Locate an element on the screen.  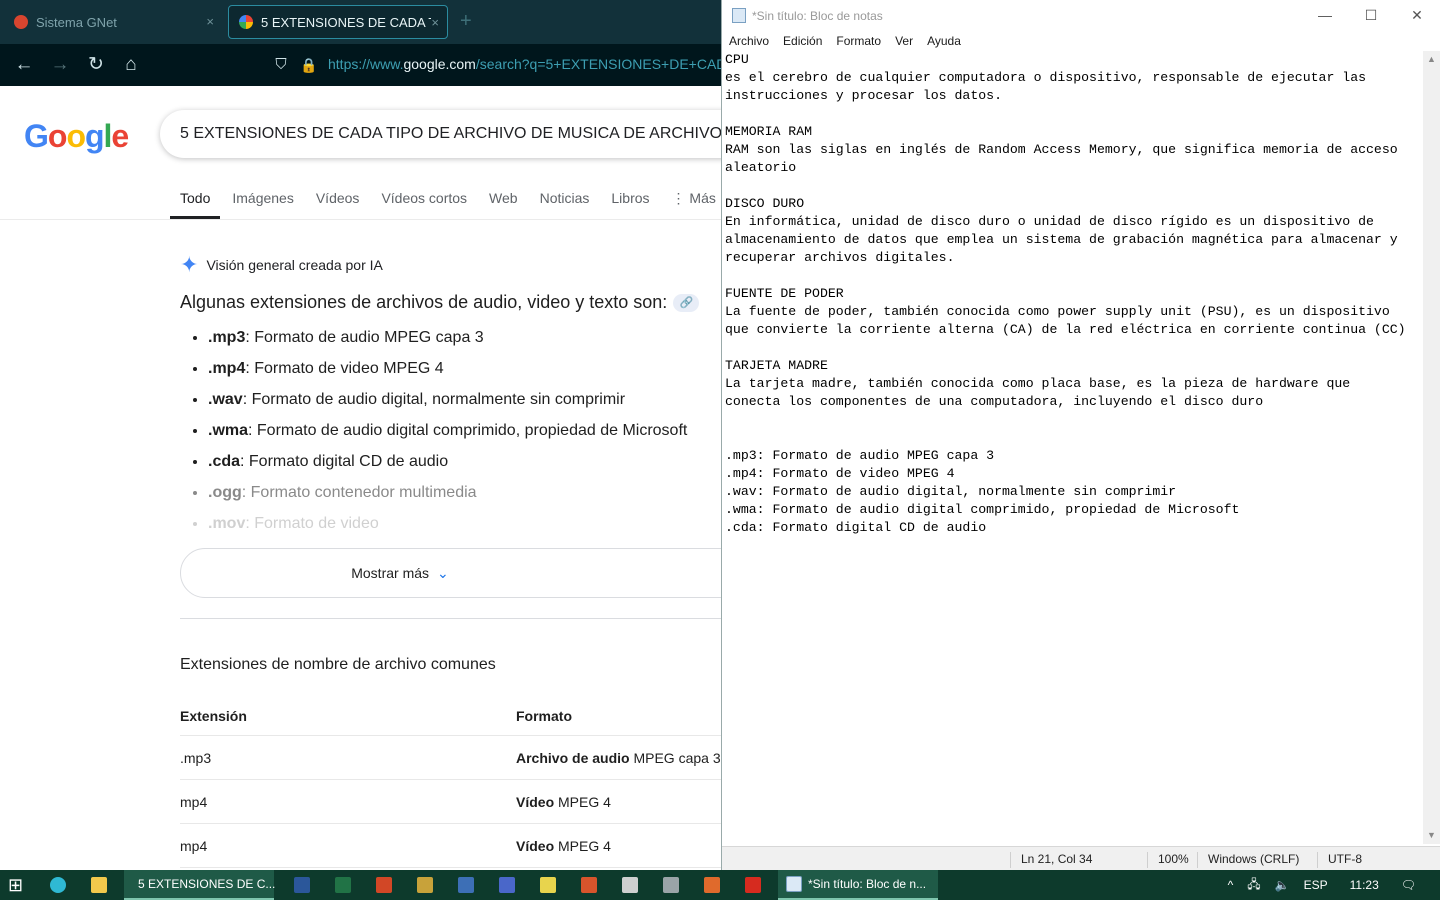
scroll-up-icon: ▲ is located at coordinates (1431, 59).